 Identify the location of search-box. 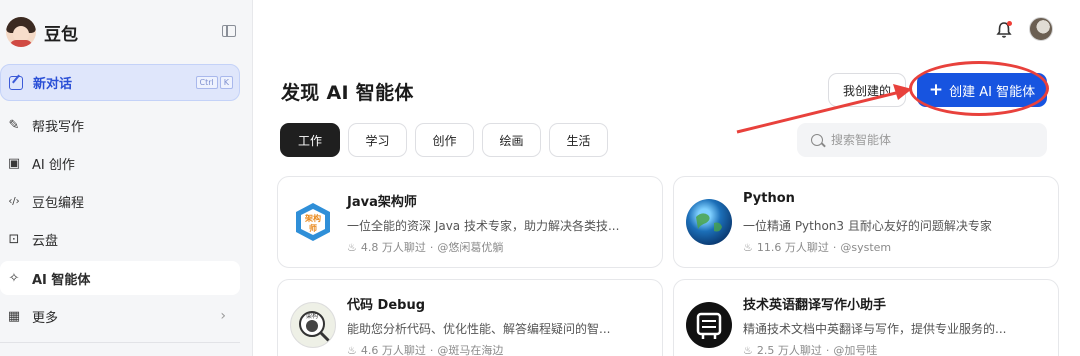
(922, 140).